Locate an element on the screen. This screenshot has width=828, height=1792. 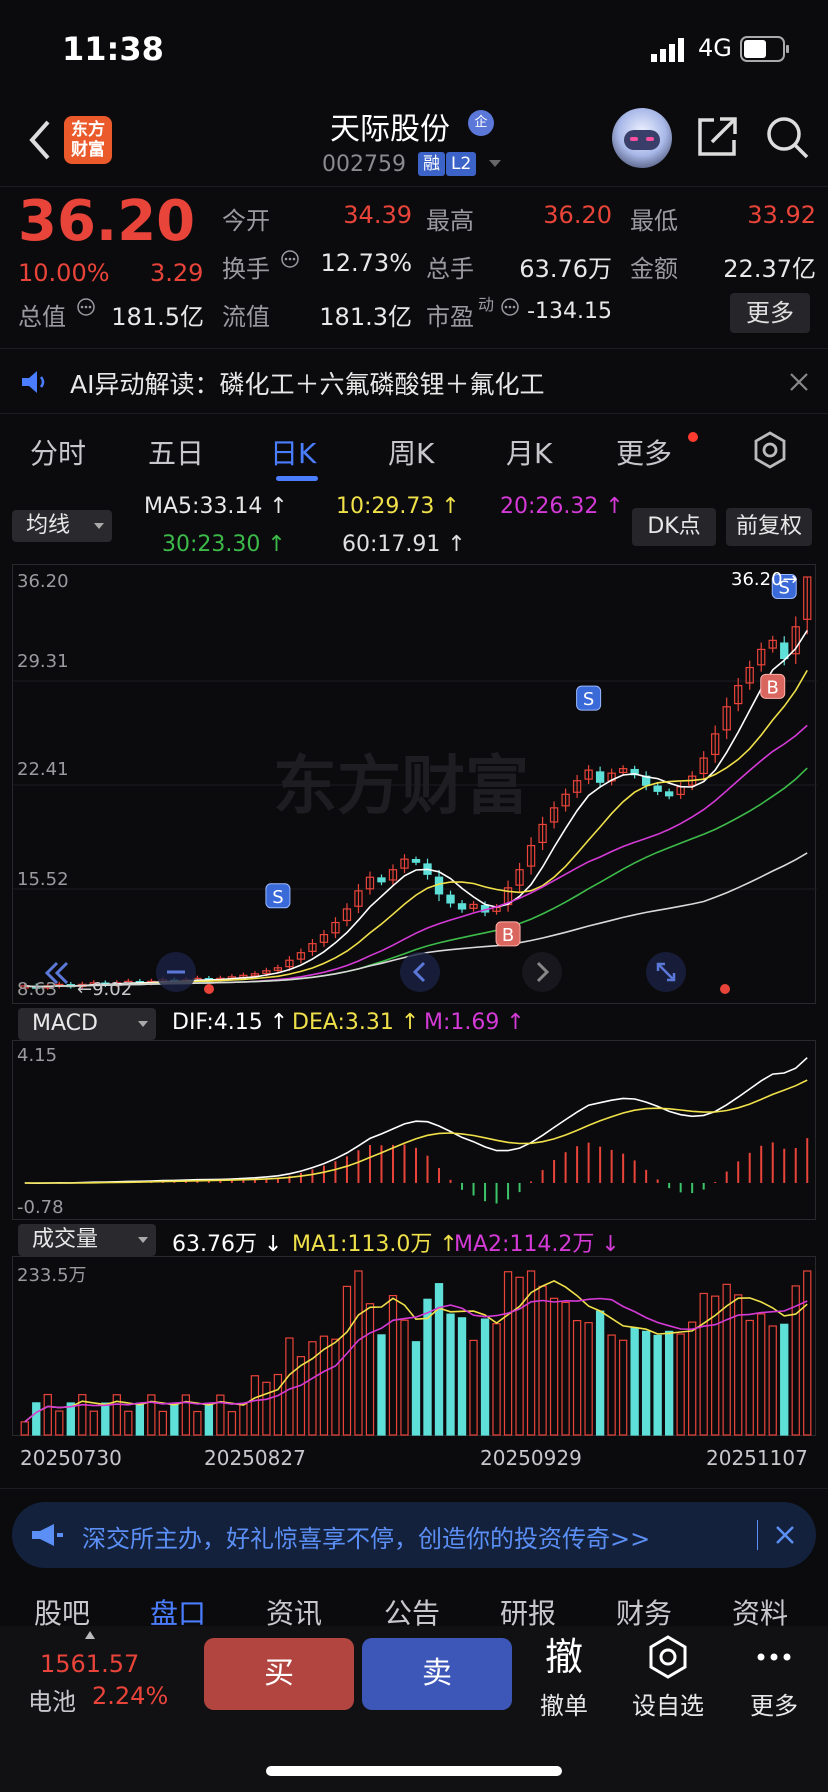
period-tabs: 分时 五日 日K 周K 月K 更多 is located at coordinates (414, 451).